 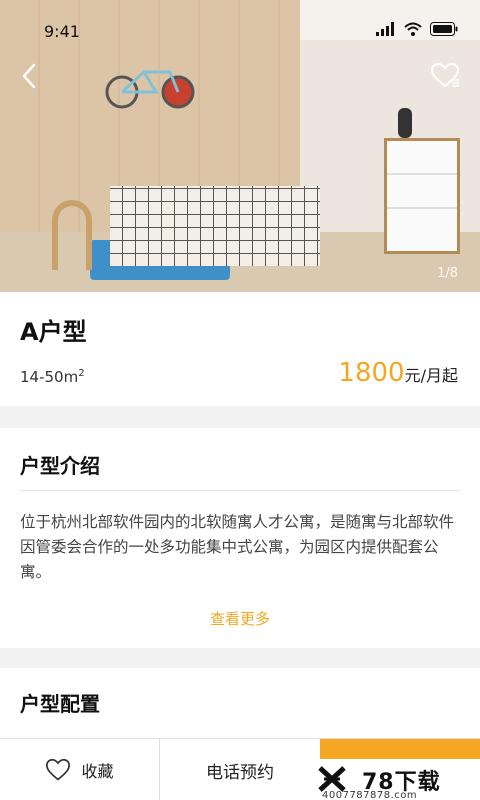 I want to click on intro-heading: 户型介绍, so click(x=60, y=466).